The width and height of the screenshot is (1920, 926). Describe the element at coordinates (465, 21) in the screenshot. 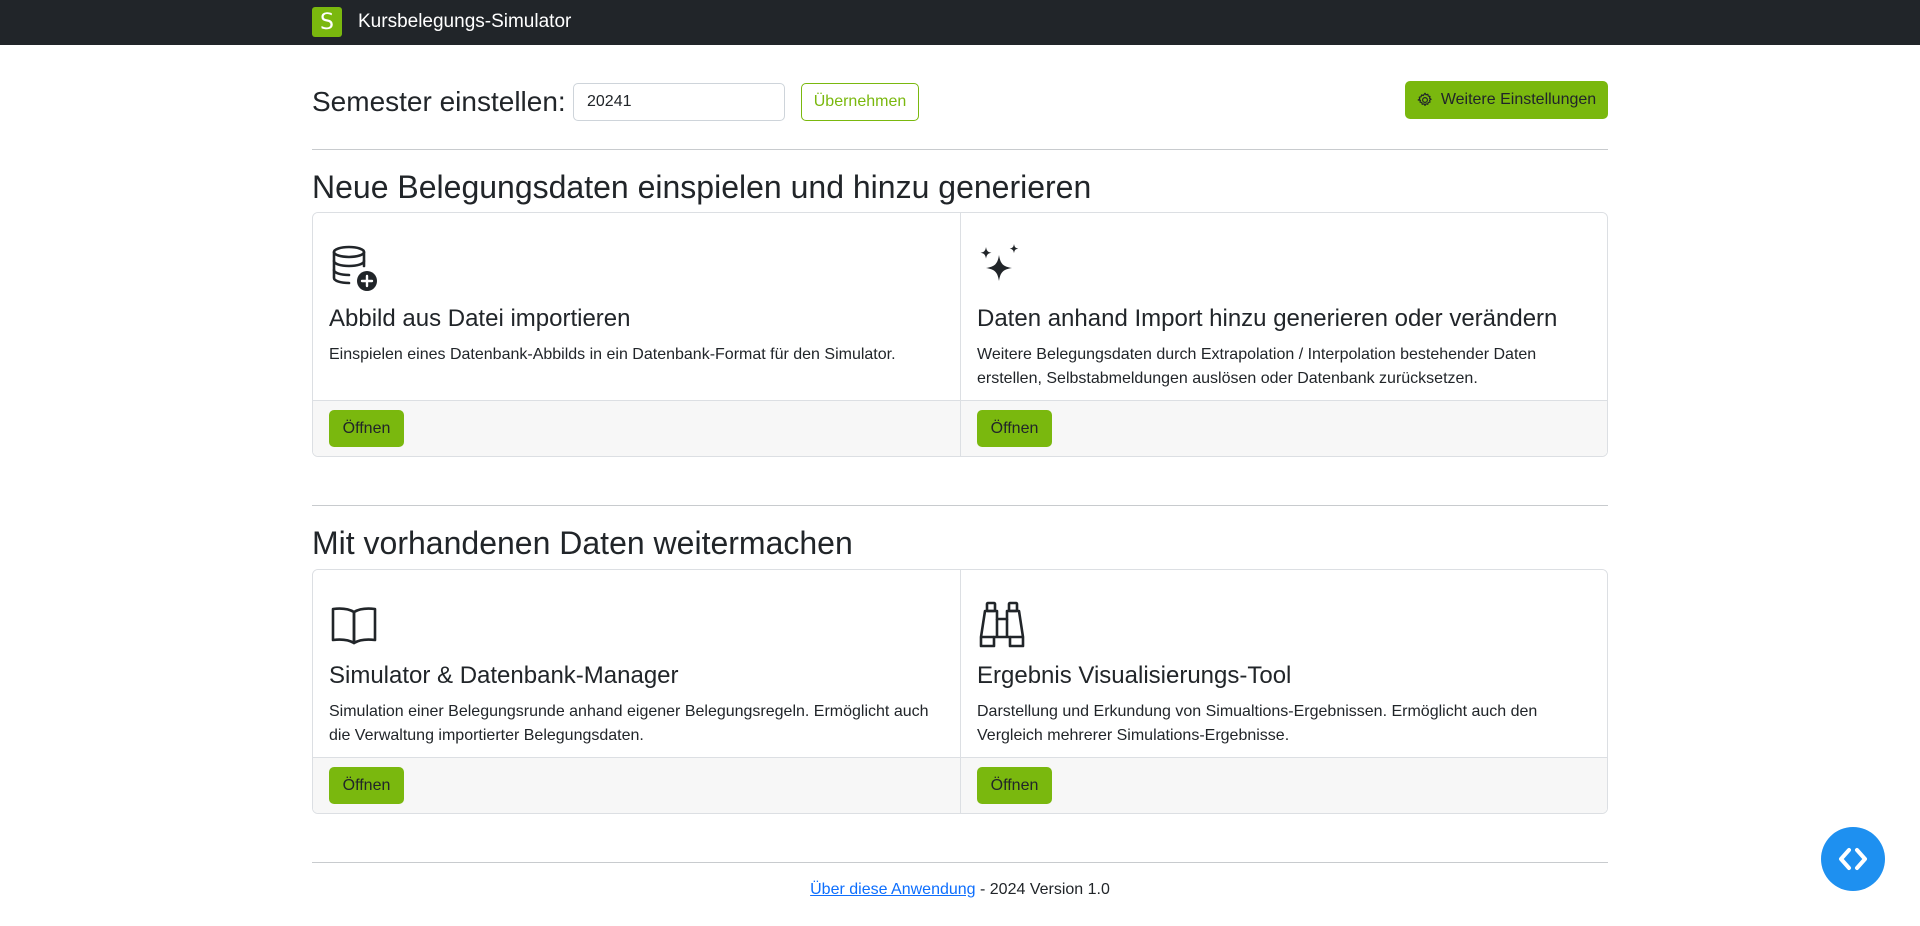

I see `app-title: Kursbelegungs-Simulator` at that location.